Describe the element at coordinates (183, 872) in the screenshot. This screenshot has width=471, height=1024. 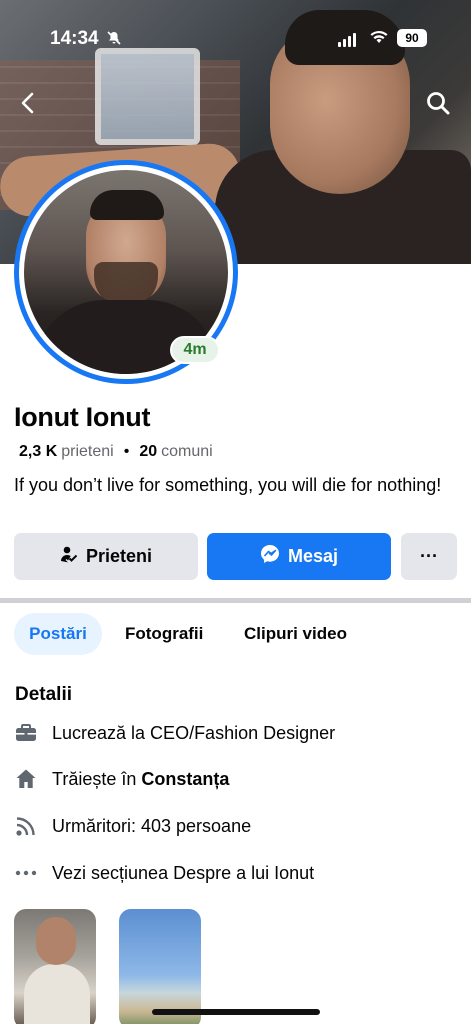
I see `detail-about-text: Vezi secțiunea Despre a lui Ionut` at that location.